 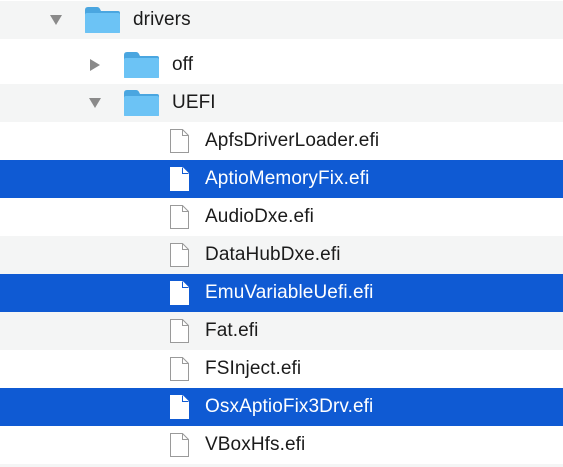 I want to click on file-row: VBoxHfs.efi, so click(x=281, y=445).